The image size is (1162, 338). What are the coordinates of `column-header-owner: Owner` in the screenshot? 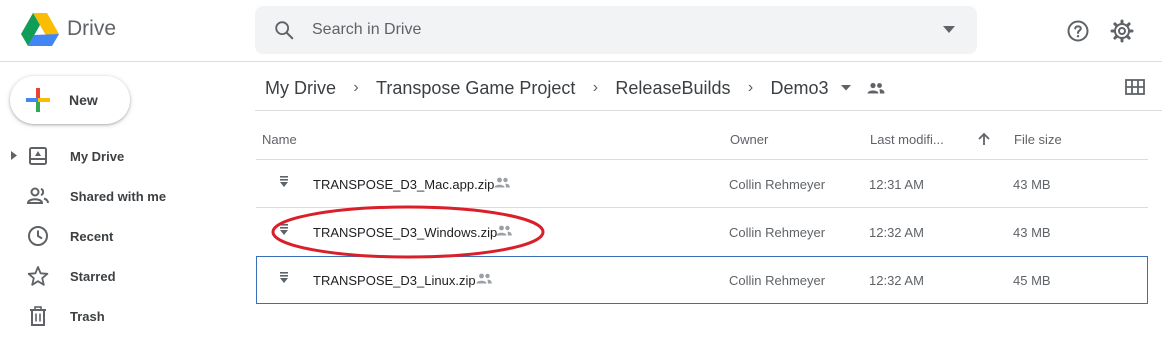 It's located at (749, 139).